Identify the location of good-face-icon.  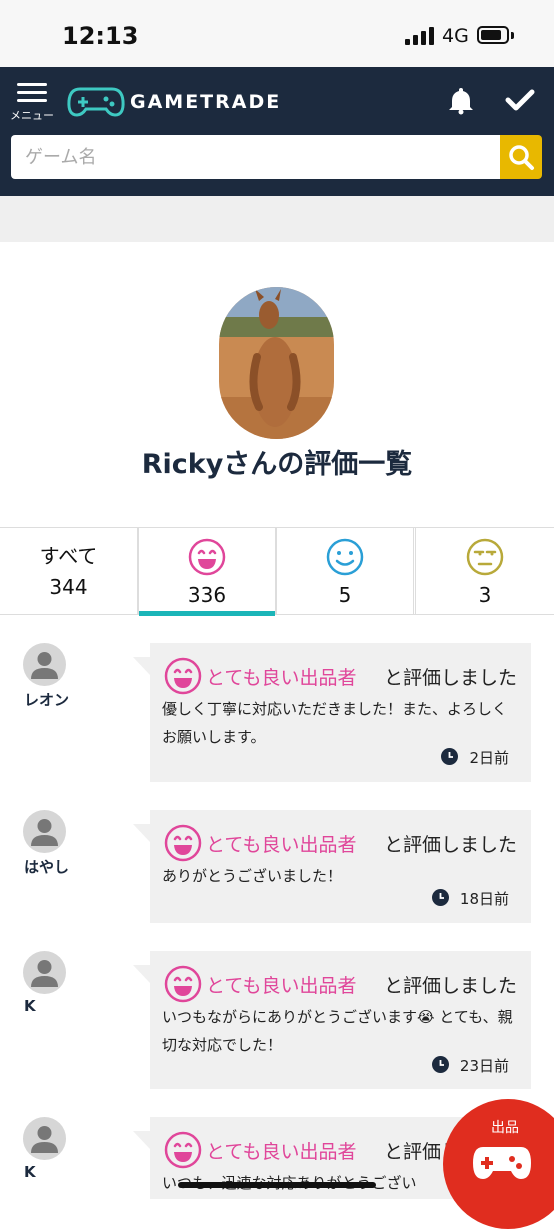
(345, 557).